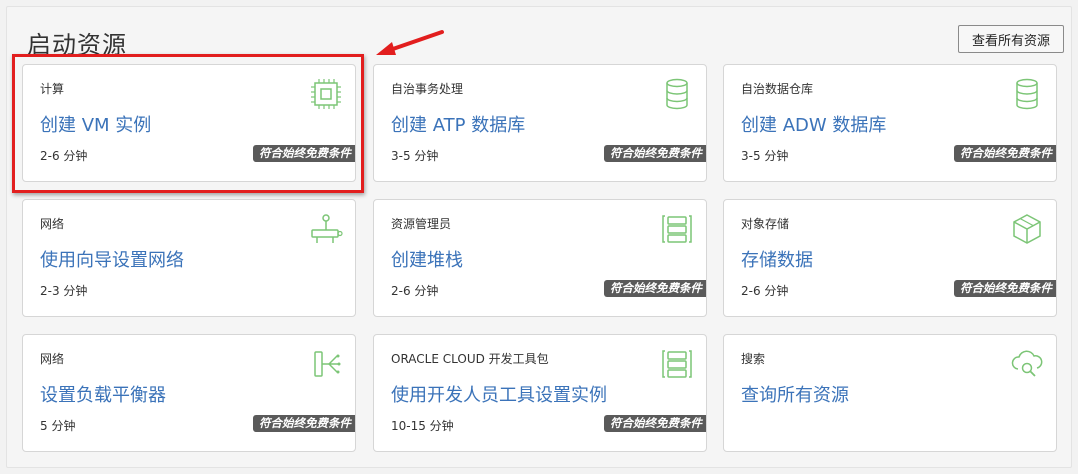  What do you see at coordinates (58, 426) in the screenshot?
I see `card-time: 5 分钟` at bounding box center [58, 426].